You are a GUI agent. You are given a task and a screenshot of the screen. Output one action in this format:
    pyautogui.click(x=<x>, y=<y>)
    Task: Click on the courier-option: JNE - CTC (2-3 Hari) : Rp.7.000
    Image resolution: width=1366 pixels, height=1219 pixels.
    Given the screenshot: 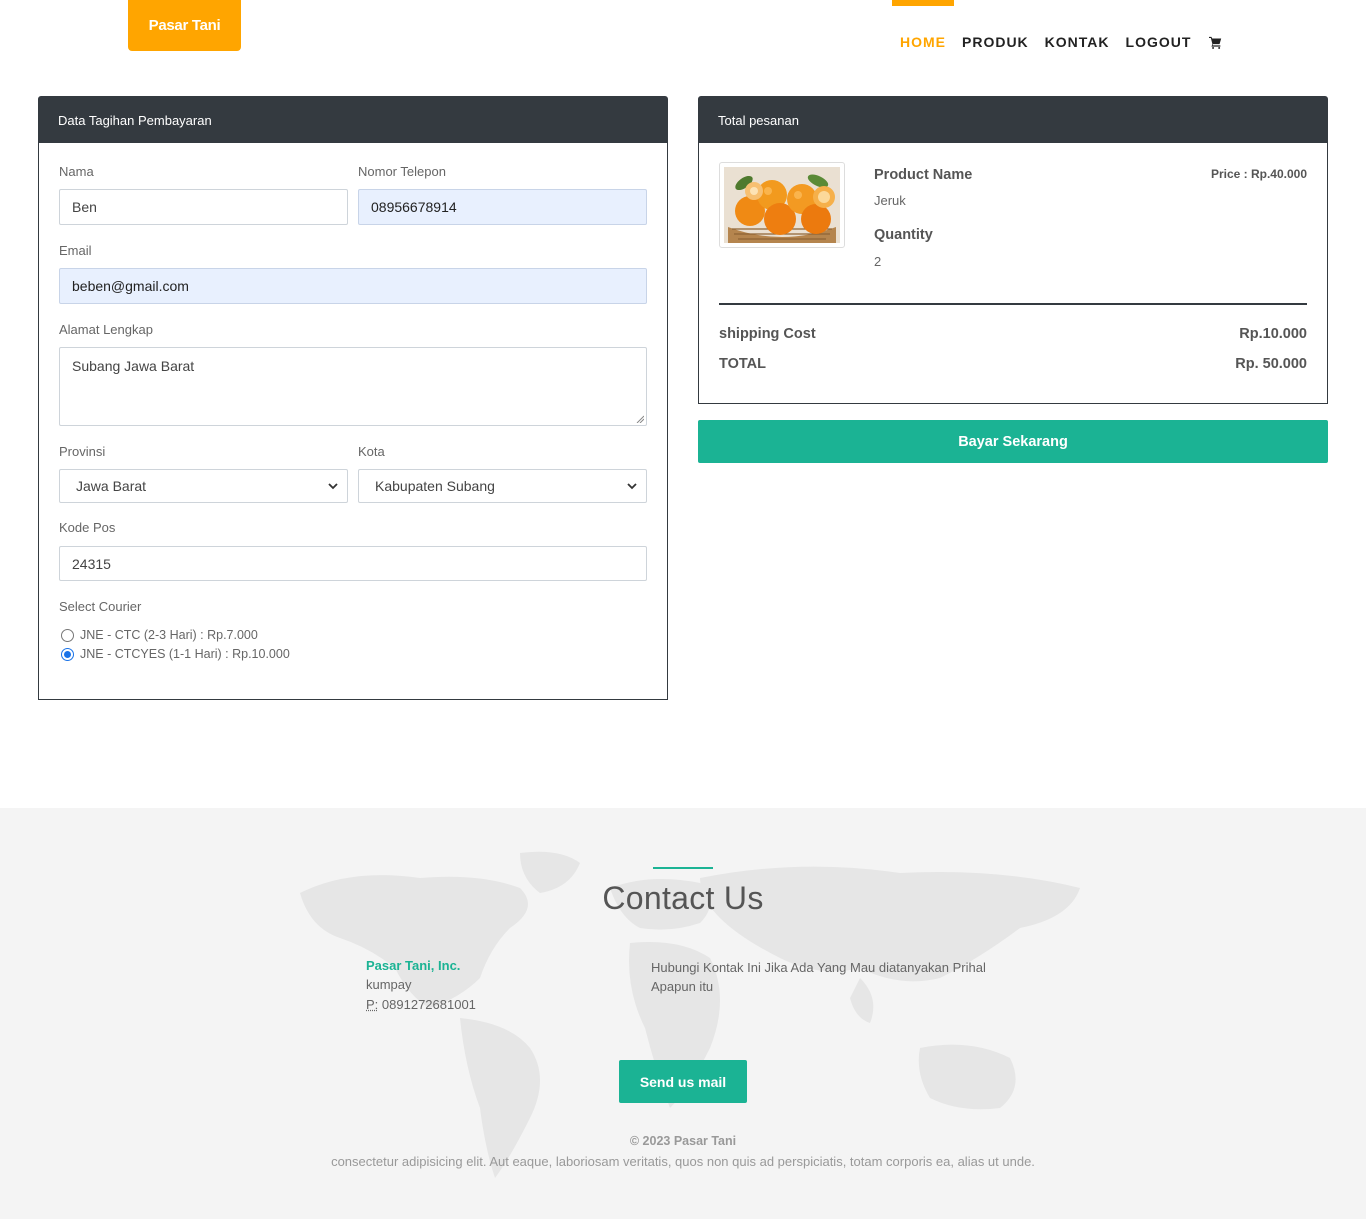 What is the action you would take?
    pyautogui.click(x=159, y=635)
    